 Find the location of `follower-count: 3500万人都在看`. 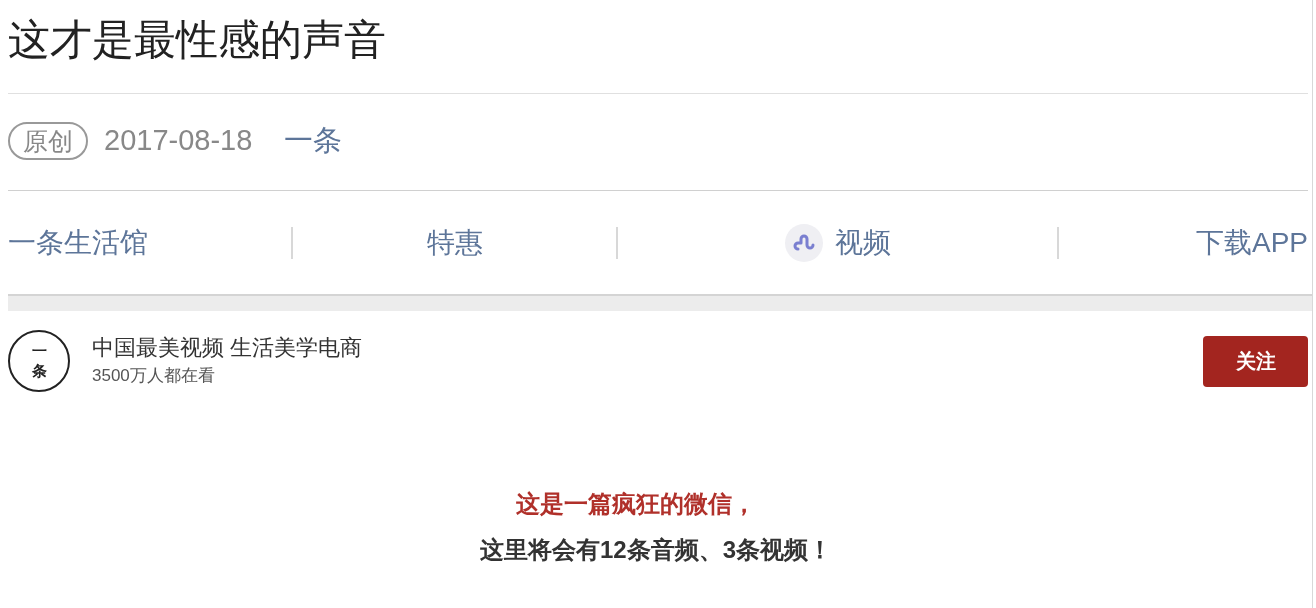

follower-count: 3500万人都在看 is located at coordinates (154, 376).